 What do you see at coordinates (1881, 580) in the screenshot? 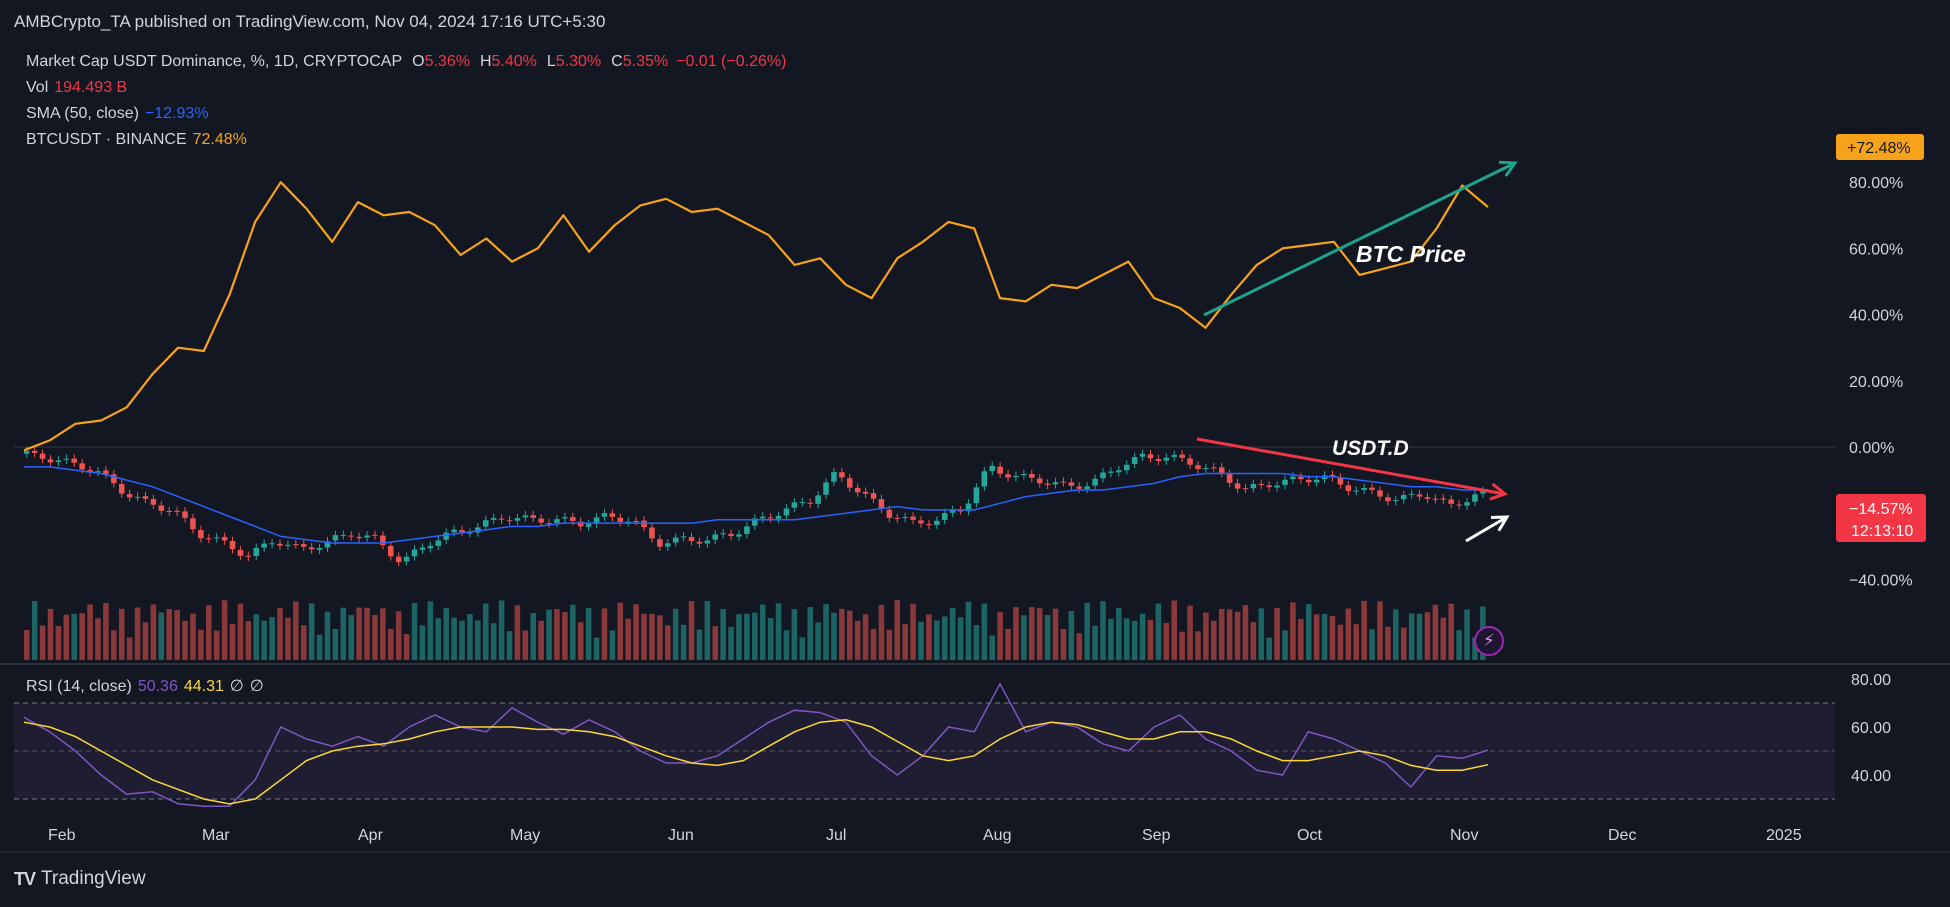
I see `price-tick-label: −40.00%` at bounding box center [1881, 580].